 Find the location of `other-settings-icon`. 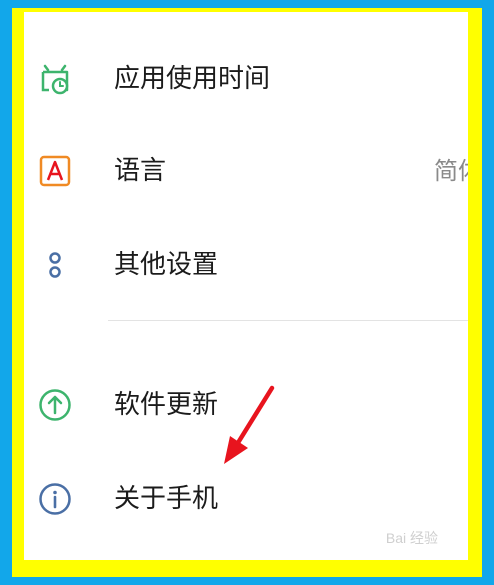

other-settings-icon is located at coordinates (55, 265).